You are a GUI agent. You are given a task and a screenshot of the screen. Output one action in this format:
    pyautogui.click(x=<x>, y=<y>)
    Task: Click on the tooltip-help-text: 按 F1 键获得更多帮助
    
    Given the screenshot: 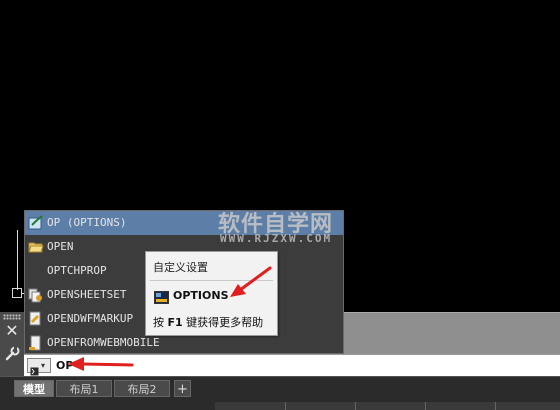 What is the action you would take?
    pyautogui.click(x=208, y=322)
    